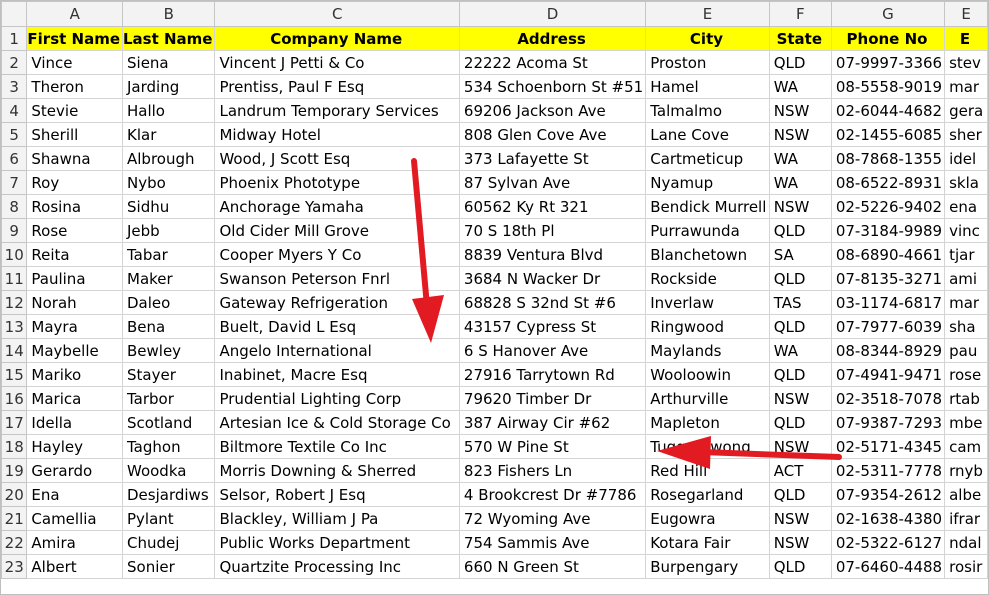 This screenshot has width=989, height=595. Describe the element at coordinates (168, 38) in the screenshot. I see `header-cell-last-name: Last Name` at that location.